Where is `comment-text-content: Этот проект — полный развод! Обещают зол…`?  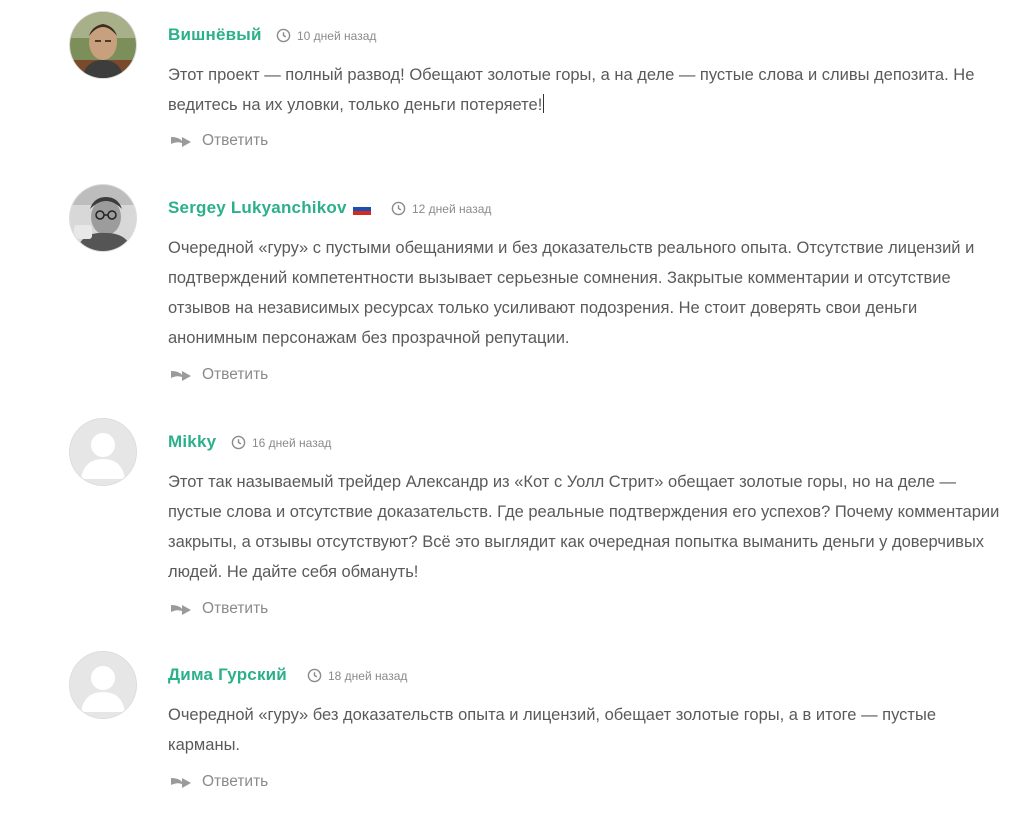 comment-text-content: Этот проект — полный развод! Обещают зол… is located at coordinates (571, 90).